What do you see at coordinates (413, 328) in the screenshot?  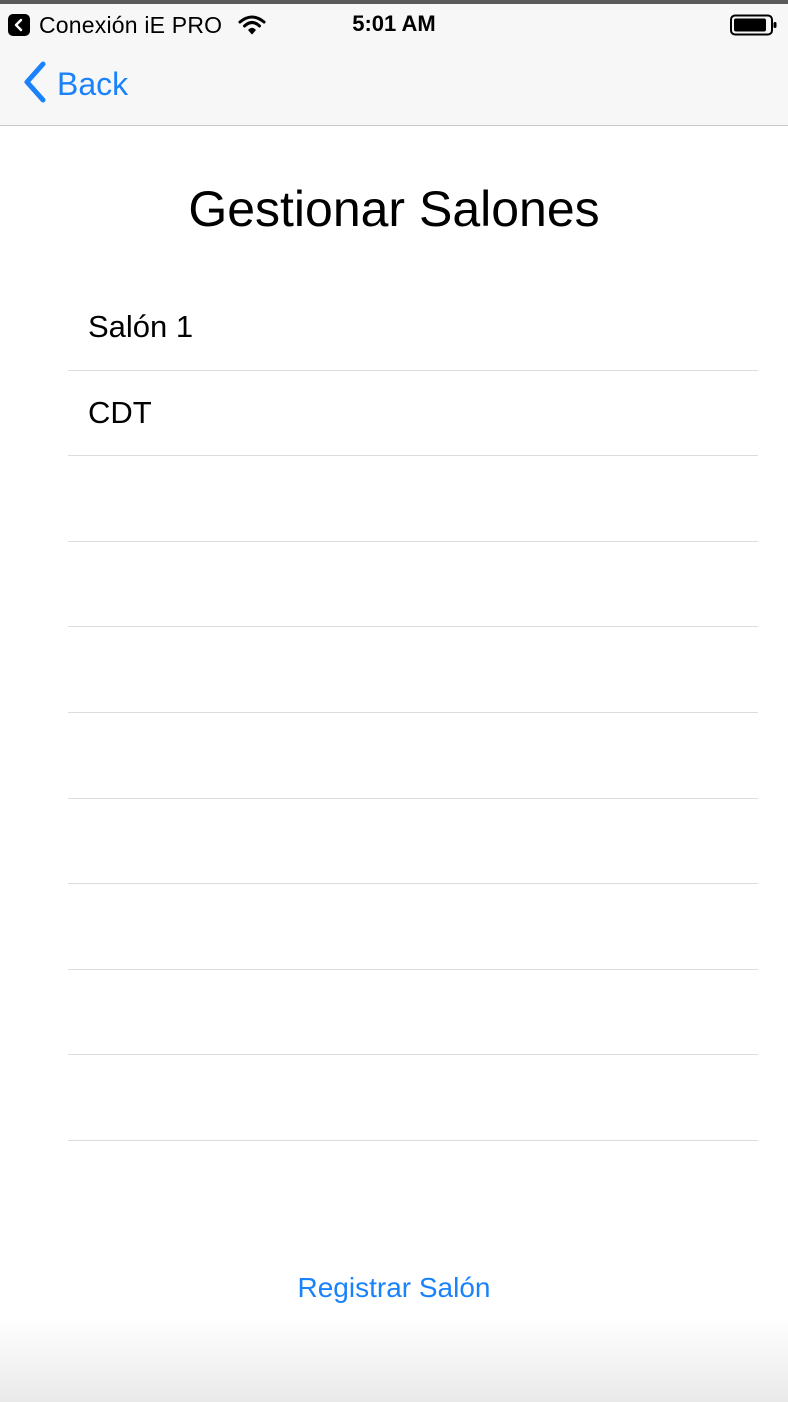 I see `list-item: Salón 1` at bounding box center [413, 328].